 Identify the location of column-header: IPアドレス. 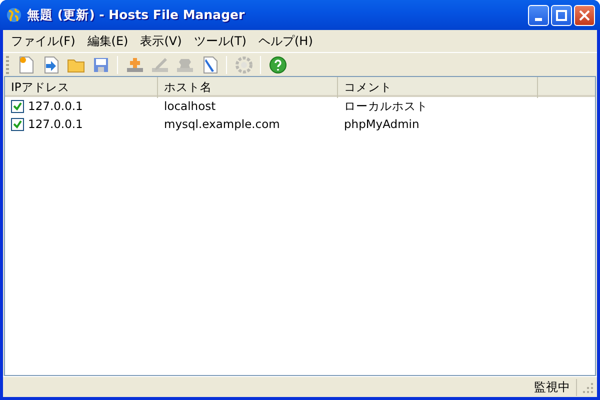
(81, 87).